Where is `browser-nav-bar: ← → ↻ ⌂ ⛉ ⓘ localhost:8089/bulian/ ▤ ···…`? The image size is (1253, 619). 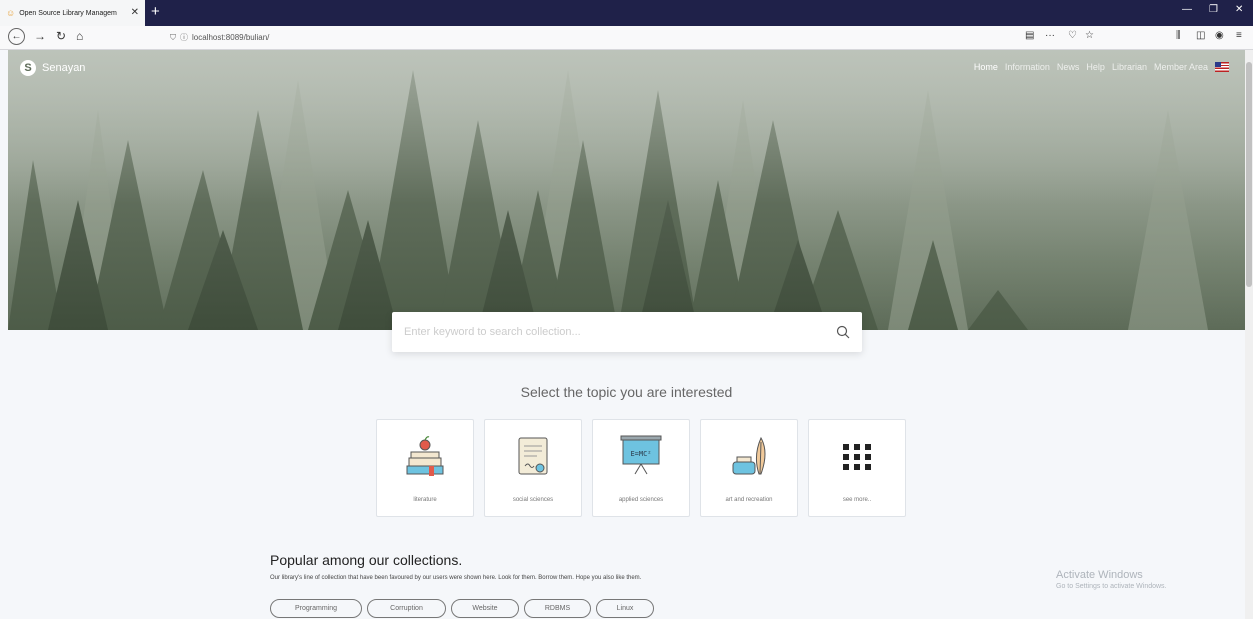
browser-nav-bar: ← → ↻ ⌂ ⛉ ⓘ localhost:8089/bulian/ ▤ ···… is located at coordinates (626, 38).